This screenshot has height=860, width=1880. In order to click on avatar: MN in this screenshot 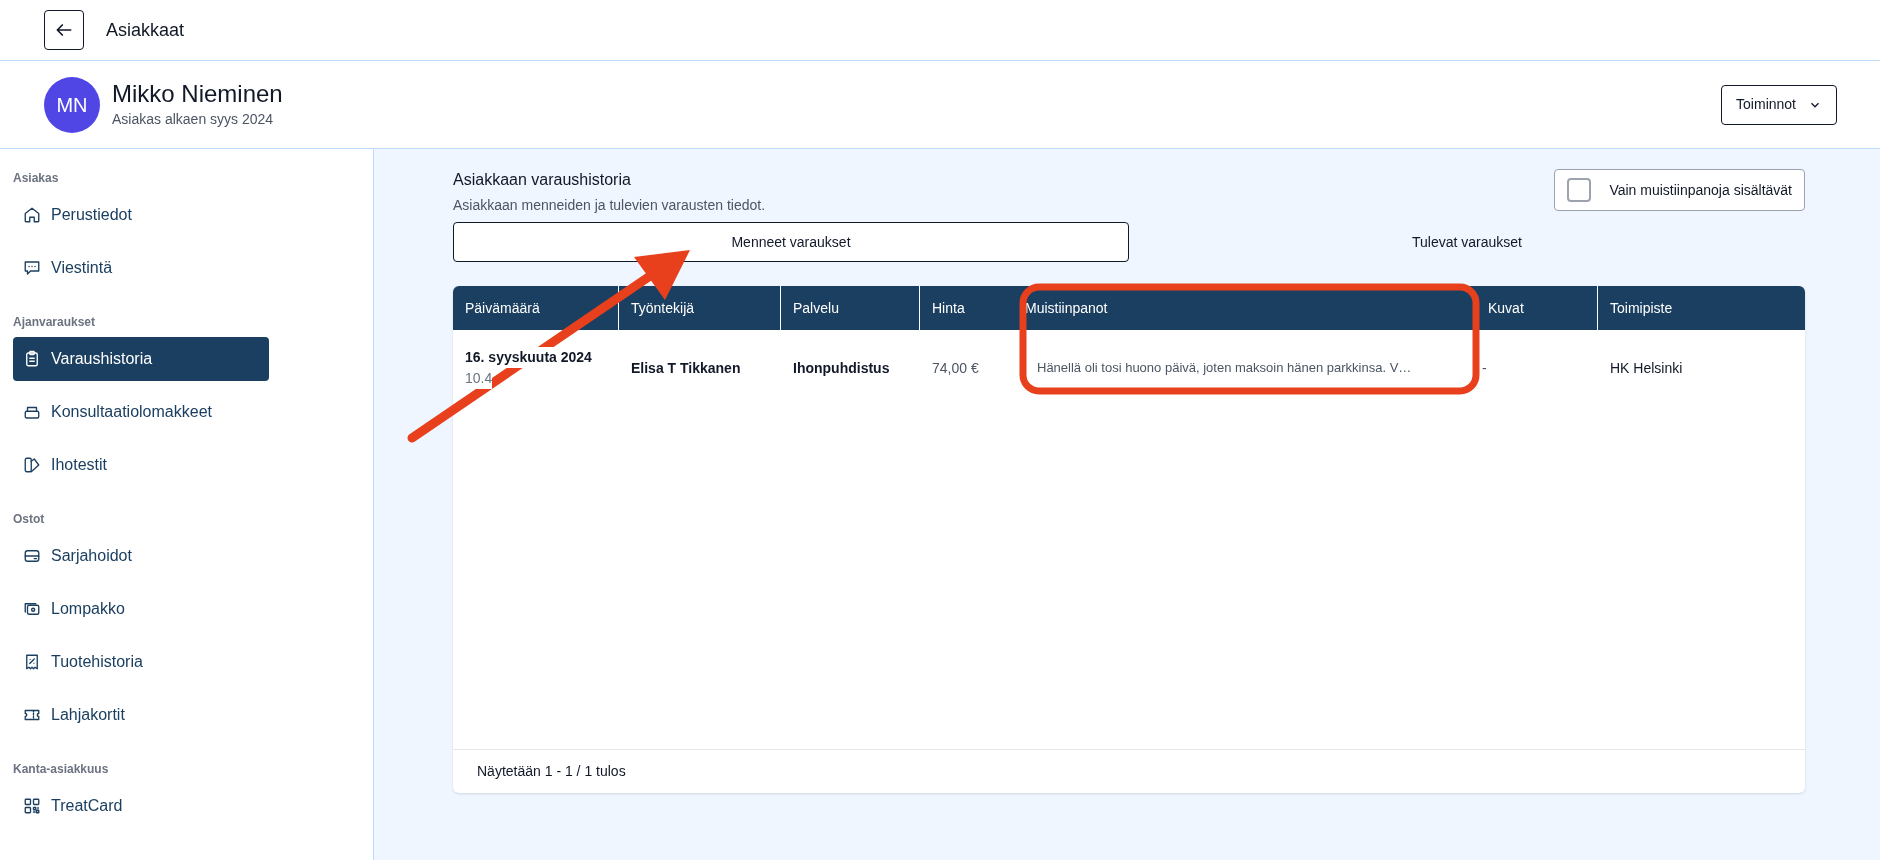, I will do `click(72, 104)`.